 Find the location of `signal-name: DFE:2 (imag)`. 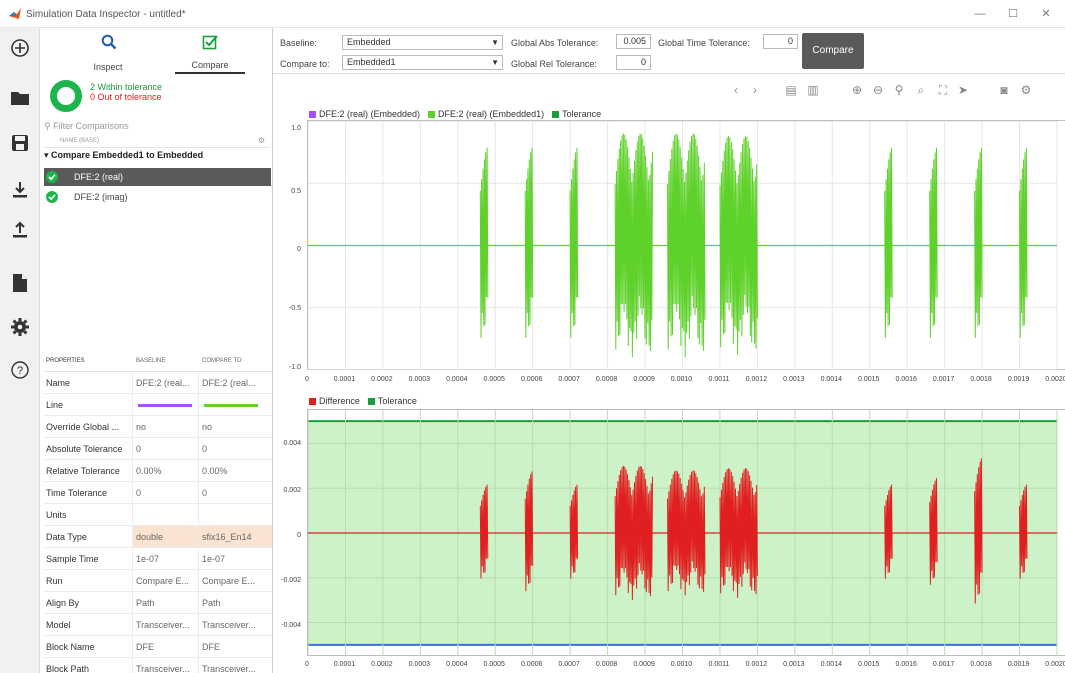

signal-name: DFE:2 (imag) is located at coordinates (101, 197).